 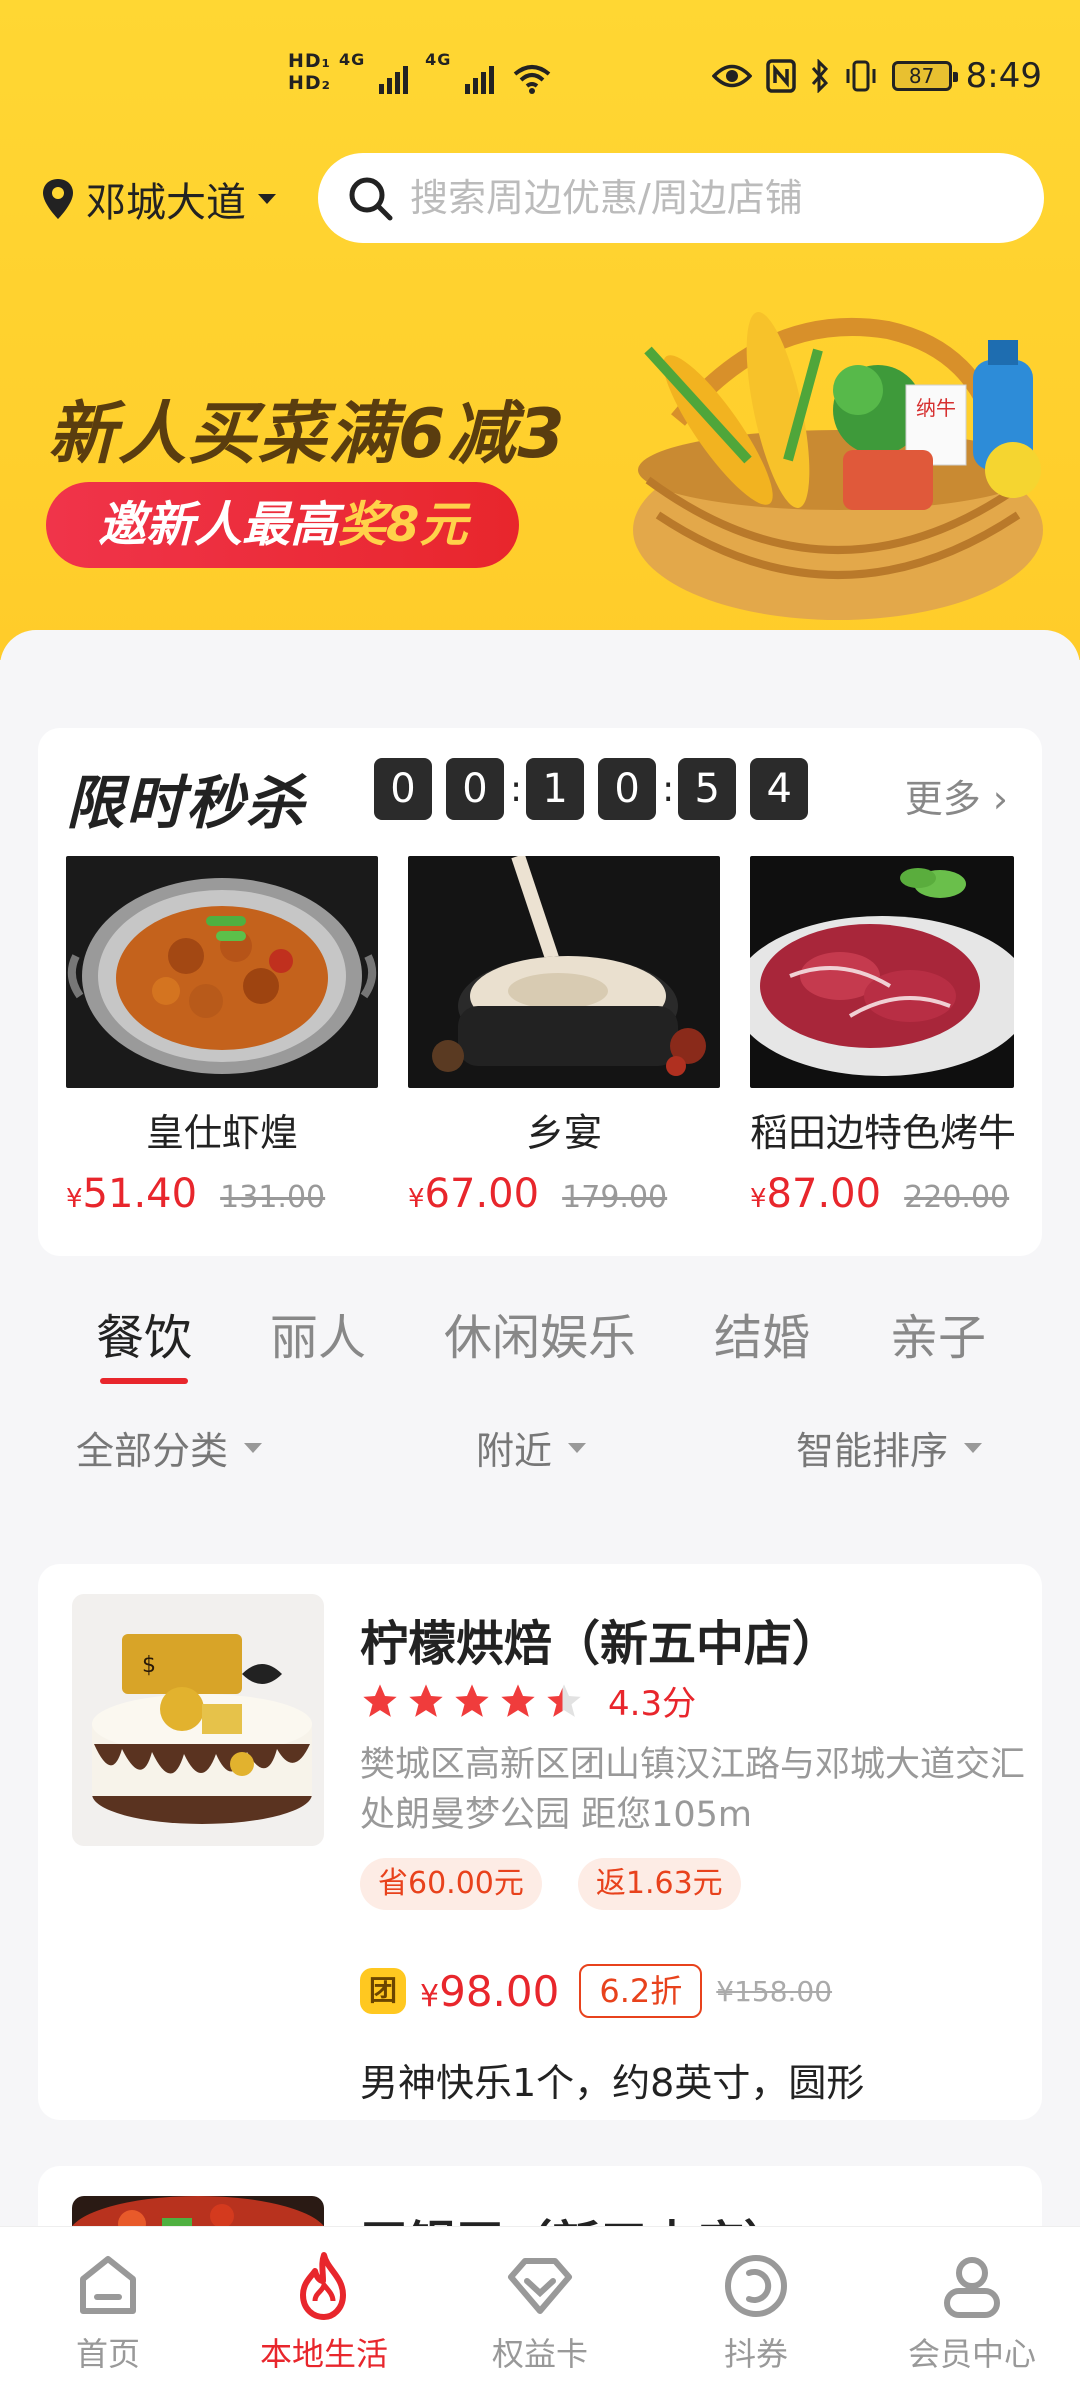 I want to click on filter-distance: 附近, so click(x=531, y=1447).